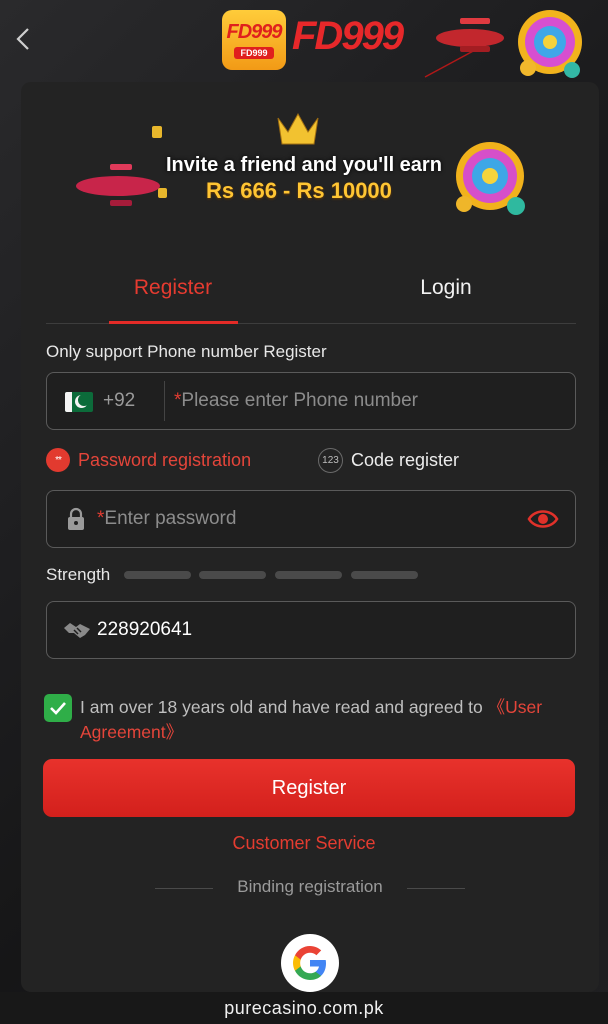 Image resolution: width=608 pixels, height=1024 pixels. I want to click on eye-icon, so click(543, 519).